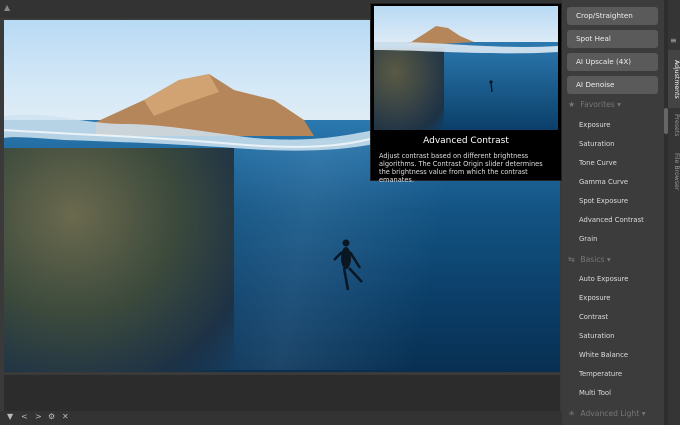 Image resolution: width=680 pixels, height=425 pixels. Describe the element at coordinates (588, 239) in the screenshot. I see `favorites-item-grain: Grain` at that location.